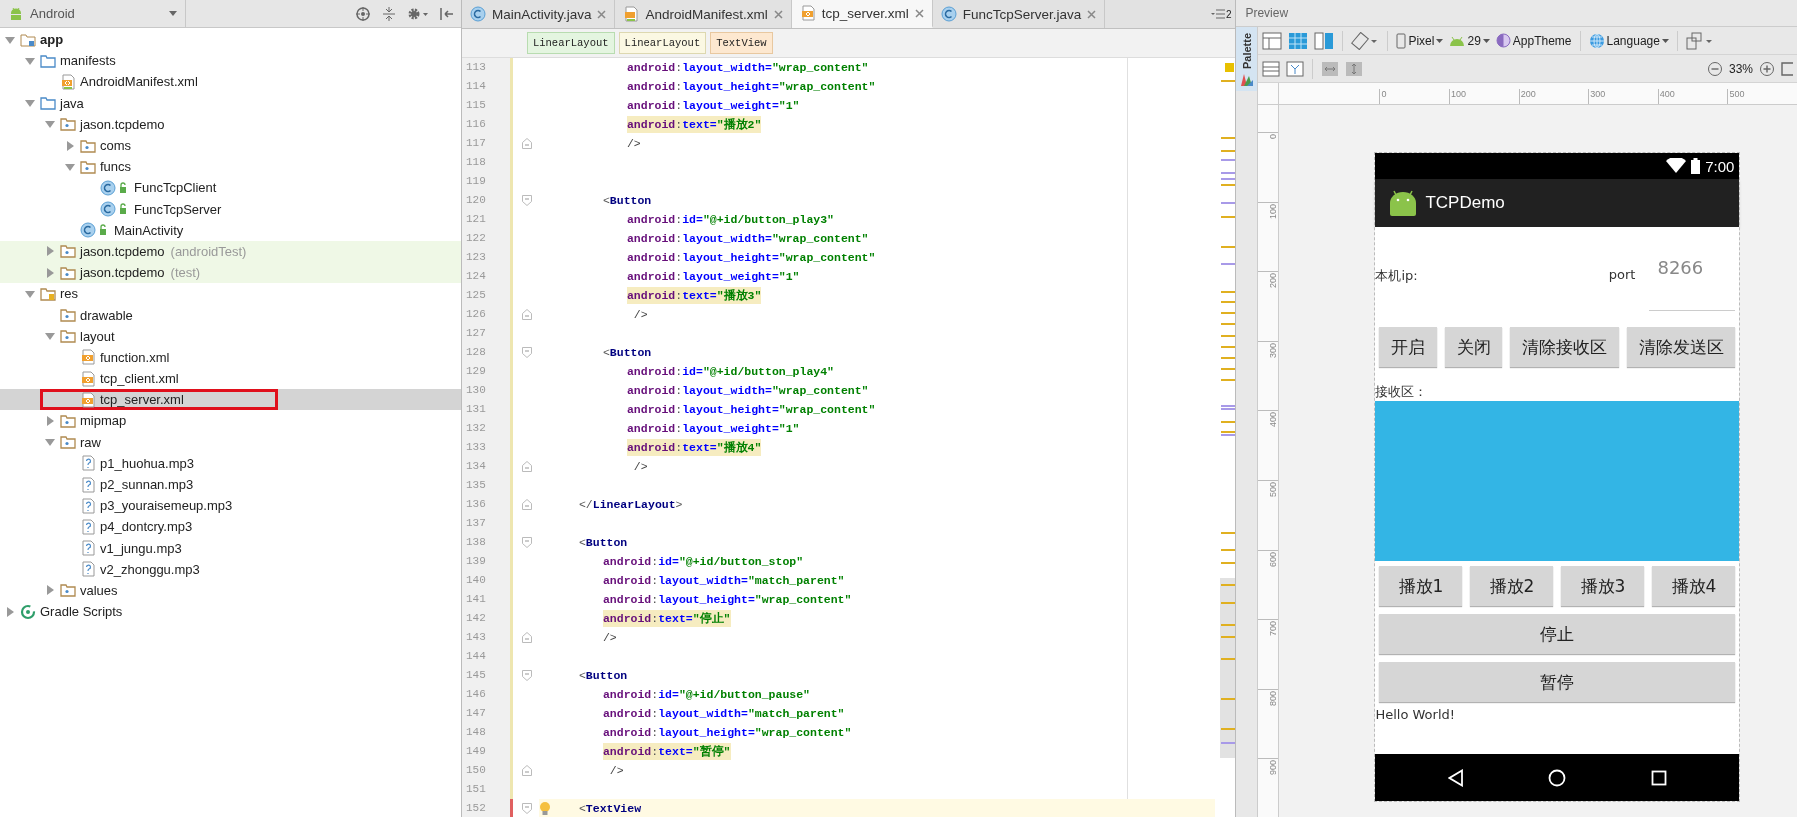 The image size is (1797, 817). I want to click on lightbulb-icon, so click(544, 808).